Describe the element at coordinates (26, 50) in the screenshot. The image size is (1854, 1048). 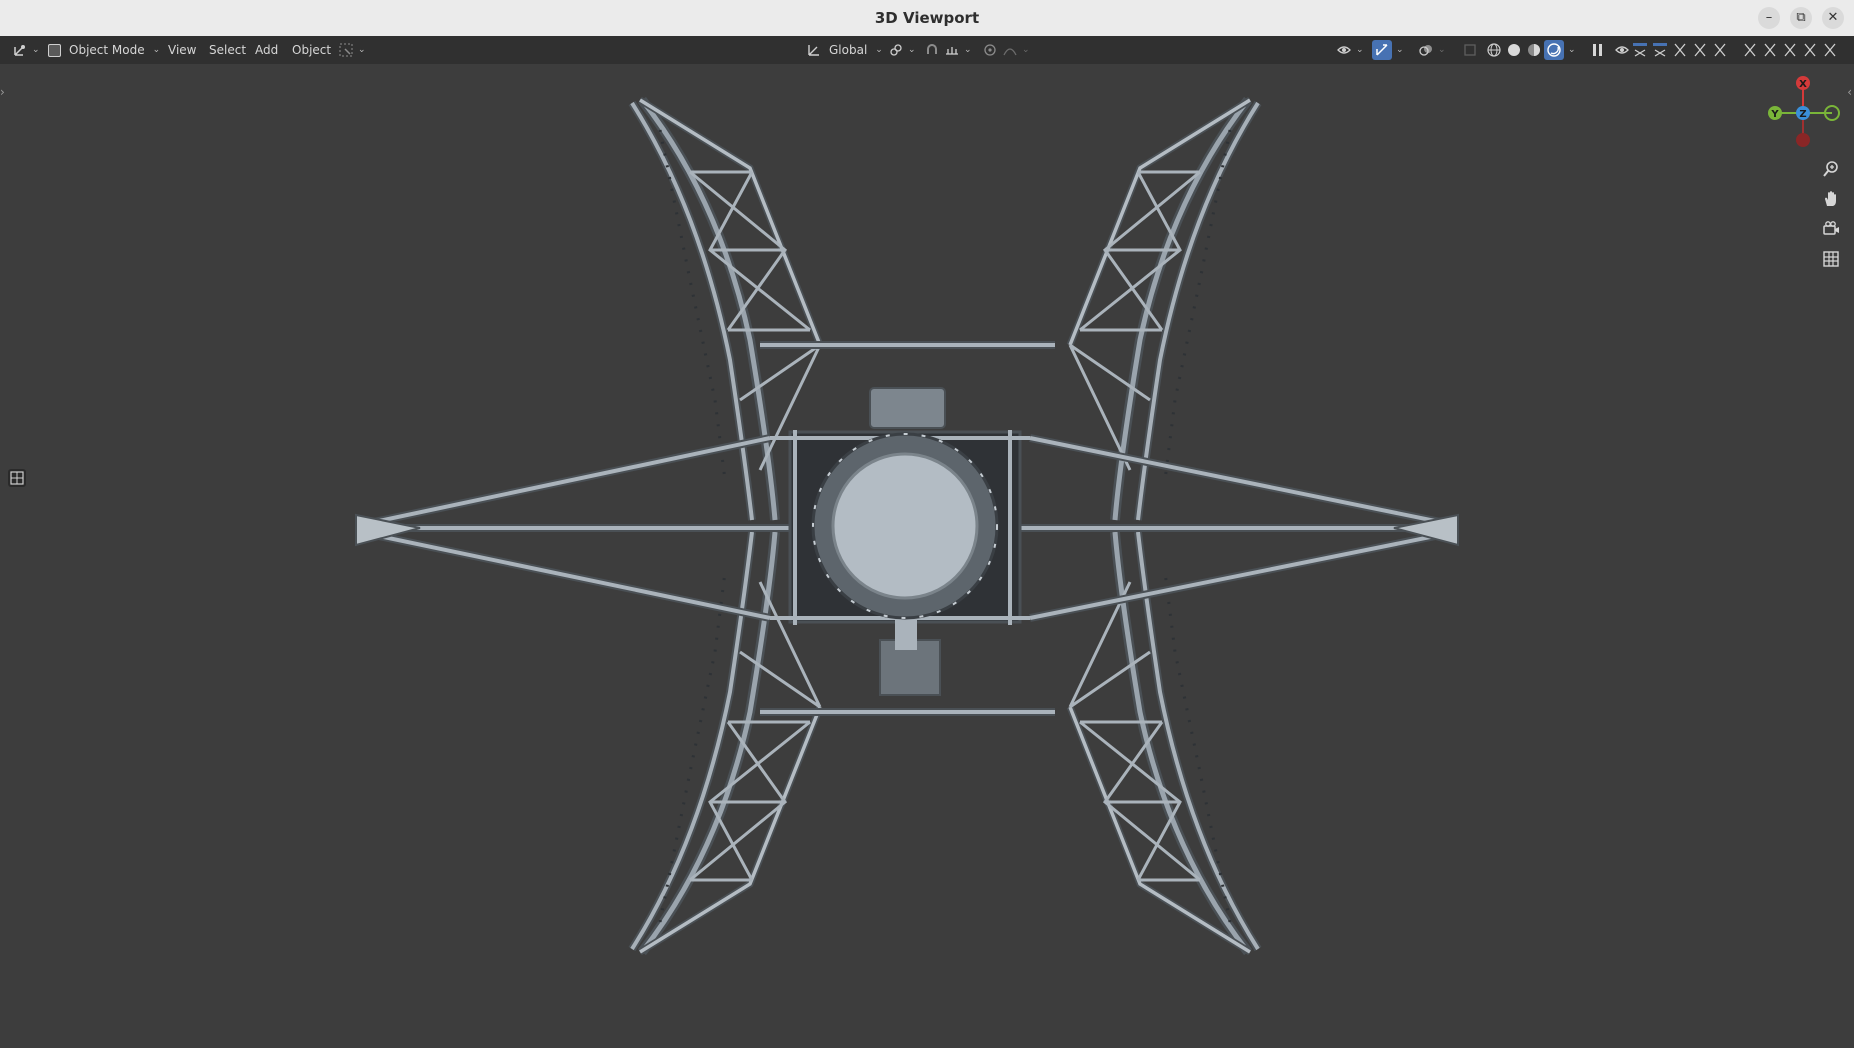
I see `editor-type-button: ⌄` at that location.